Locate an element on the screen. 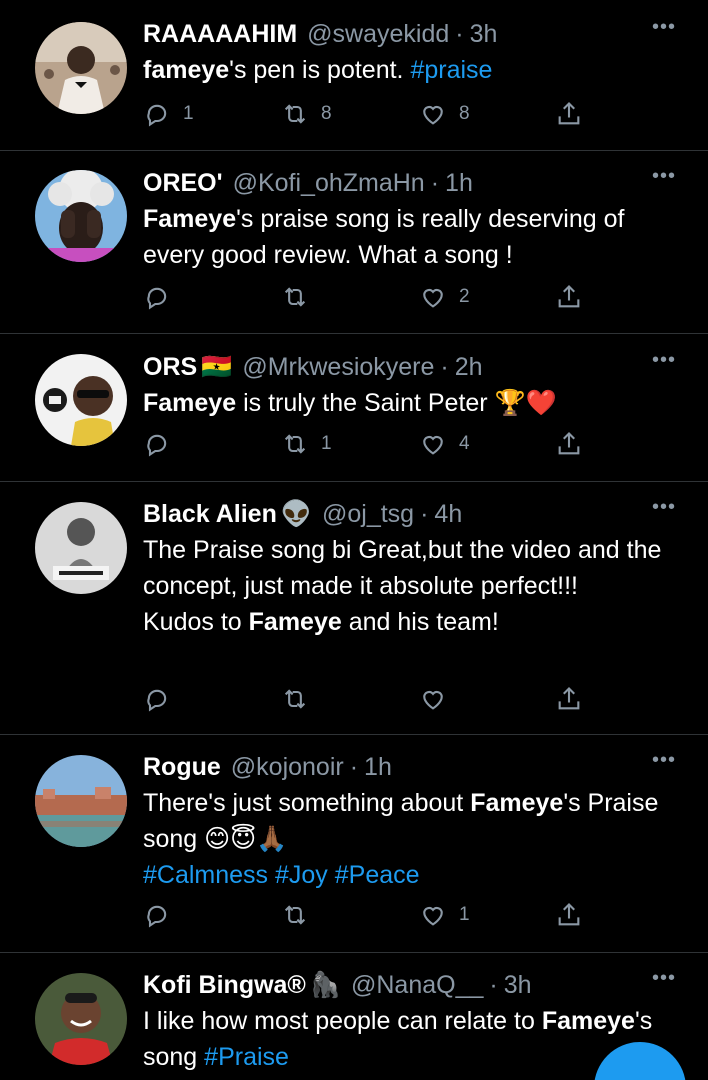 The width and height of the screenshot is (708, 1080). display-name: OREO' is located at coordinates (183, 183).